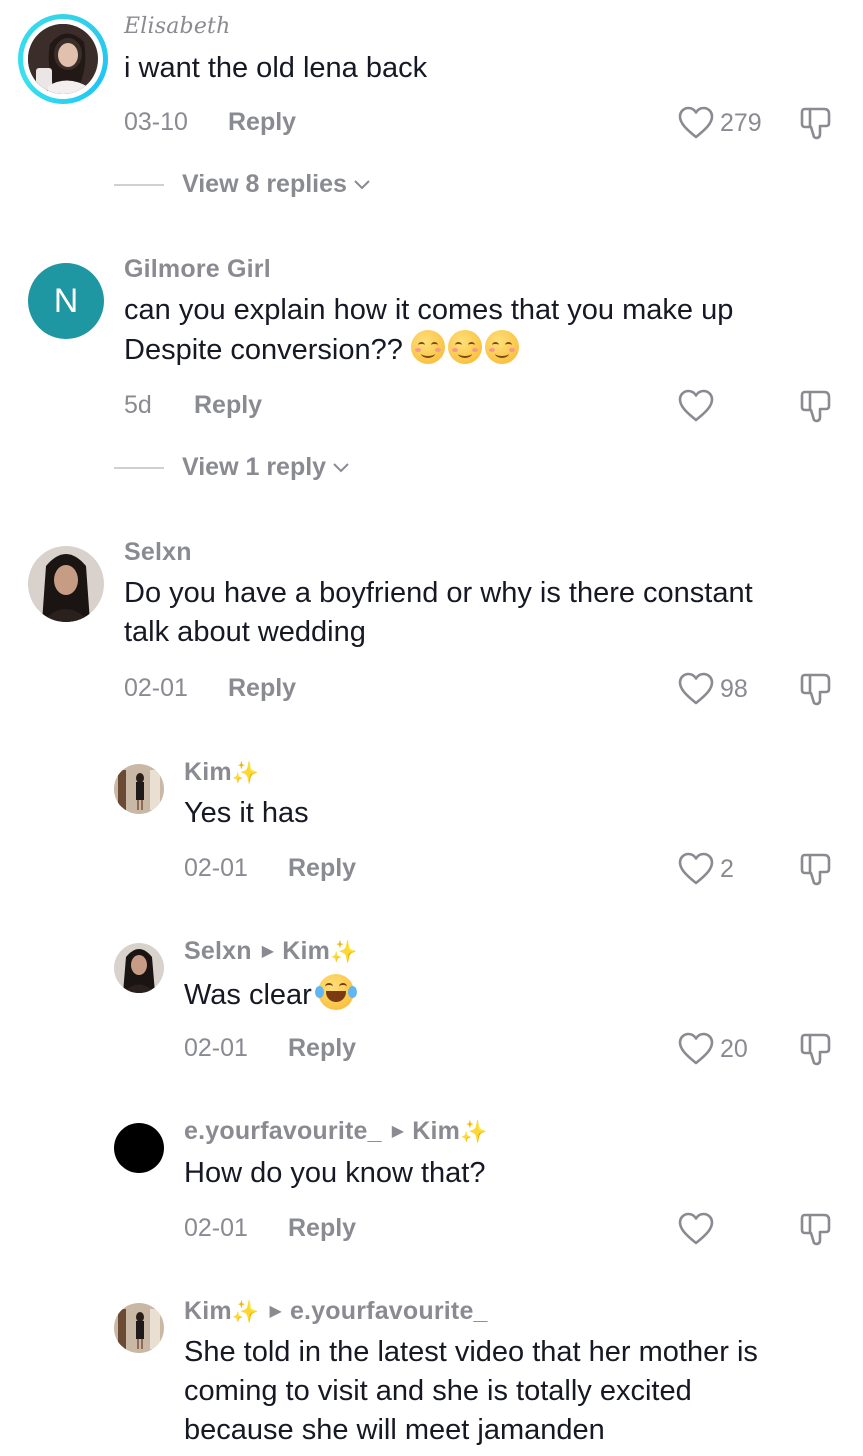  I want to click on comment-username: Elisabeth, so click(177, 26).